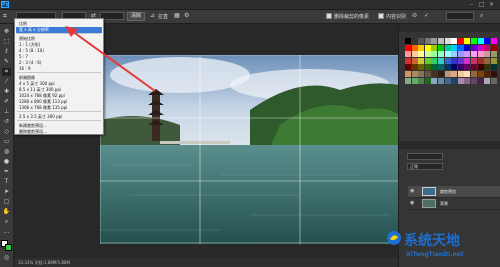  Describe the element at coordinates (6, 62) in the screenshot. I see `quick-select-tool-icon: ✎` at that location.